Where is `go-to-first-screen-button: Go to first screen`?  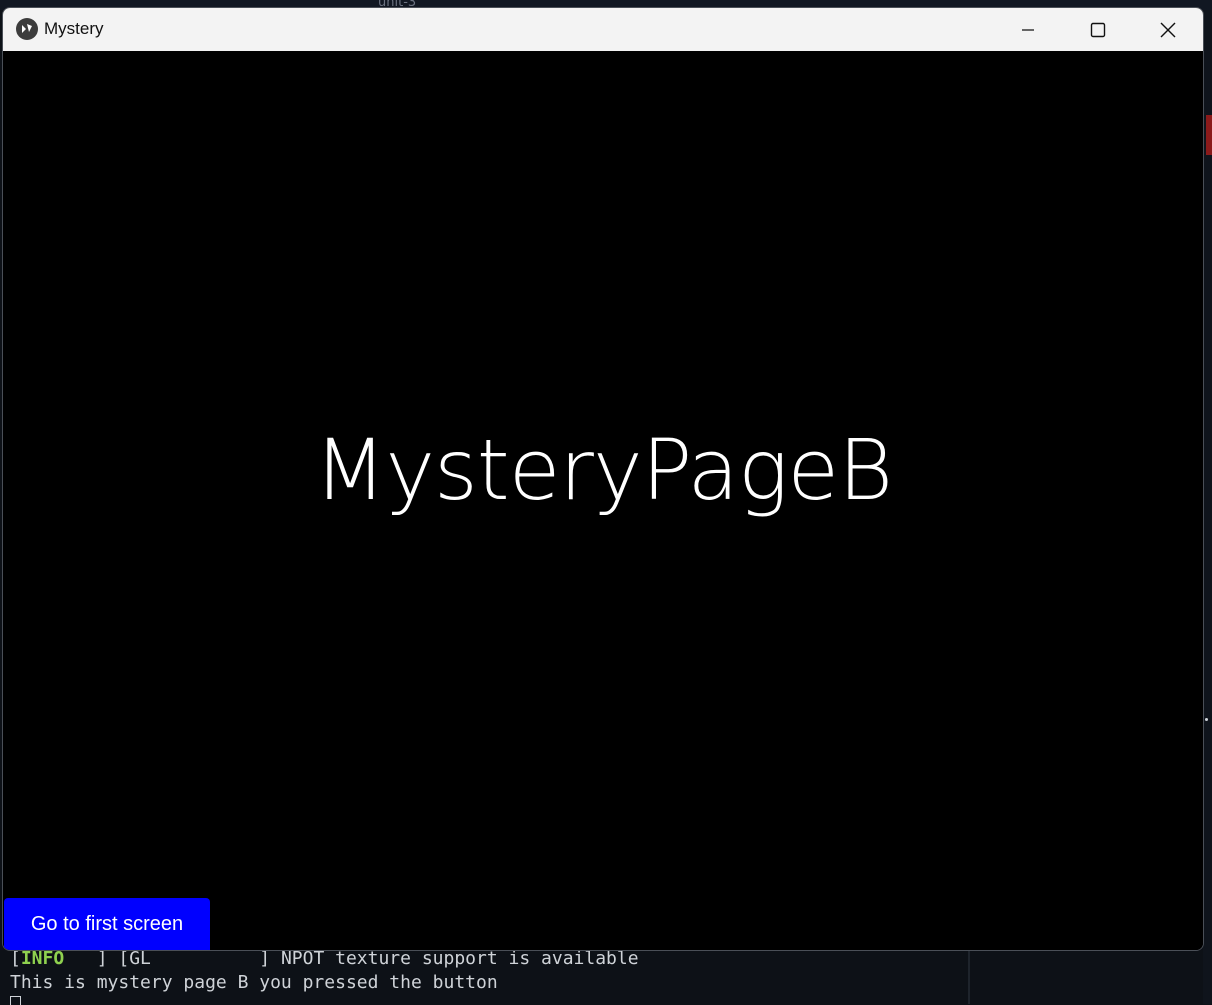
go-to-first-screen-button: Go to first screen is located at coordinates (107, 924).